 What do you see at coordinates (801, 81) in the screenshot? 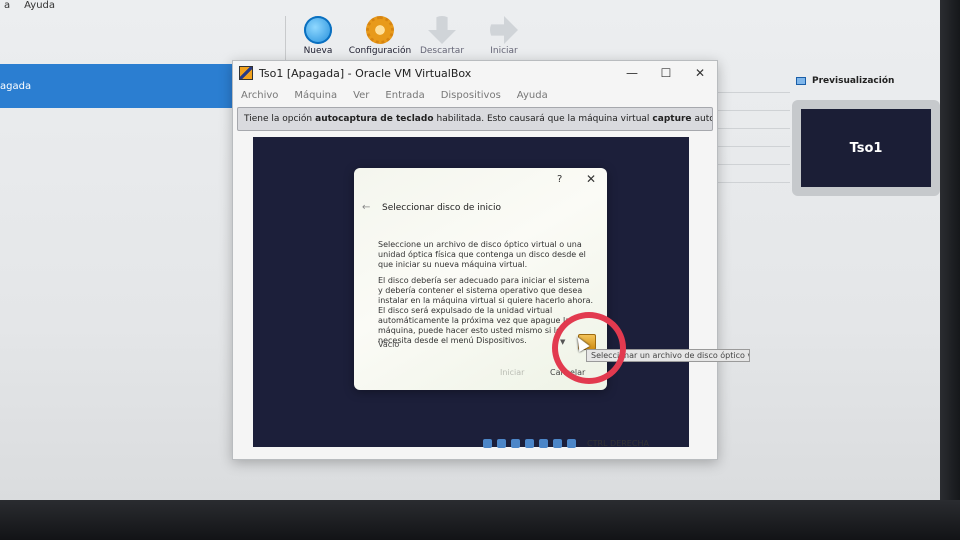
I see `monitor-icon` at bounding box center [801, 81].